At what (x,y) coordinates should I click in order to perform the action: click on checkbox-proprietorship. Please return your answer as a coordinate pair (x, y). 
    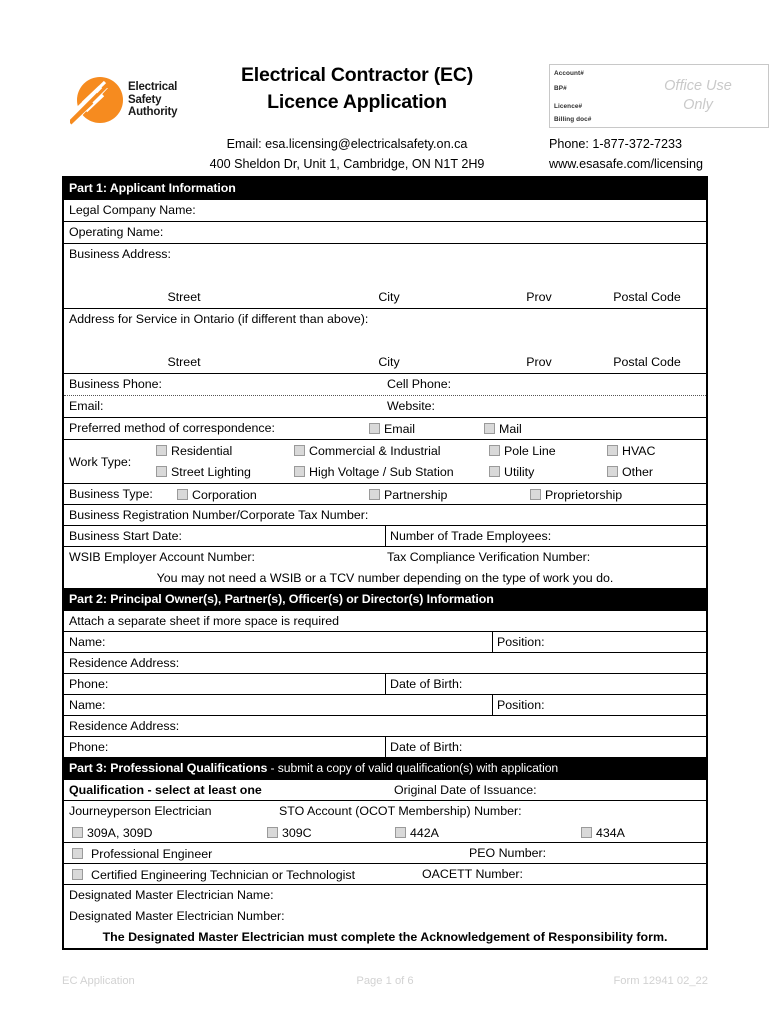
    Looking at the image, I should click on (535, 494).